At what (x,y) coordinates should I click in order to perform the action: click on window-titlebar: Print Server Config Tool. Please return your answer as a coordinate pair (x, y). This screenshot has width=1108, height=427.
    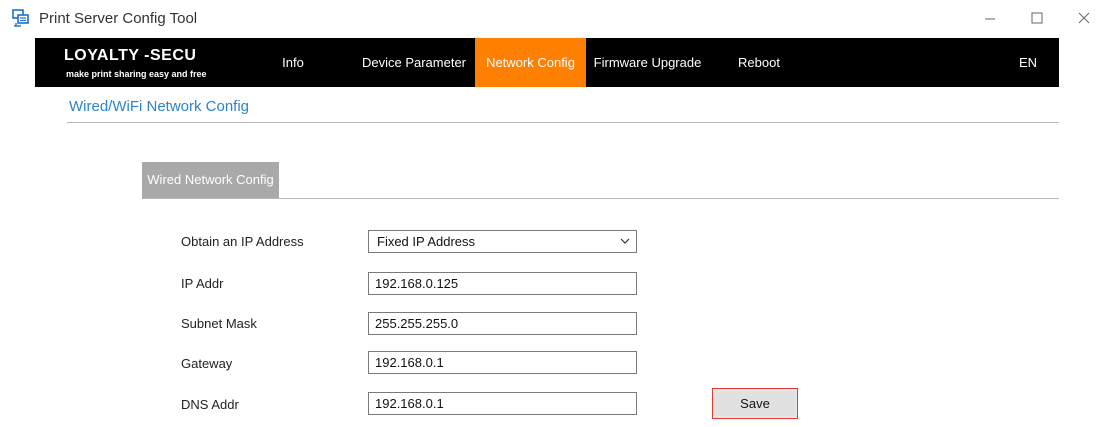
    Looking at the image, I should click on (554, 19).